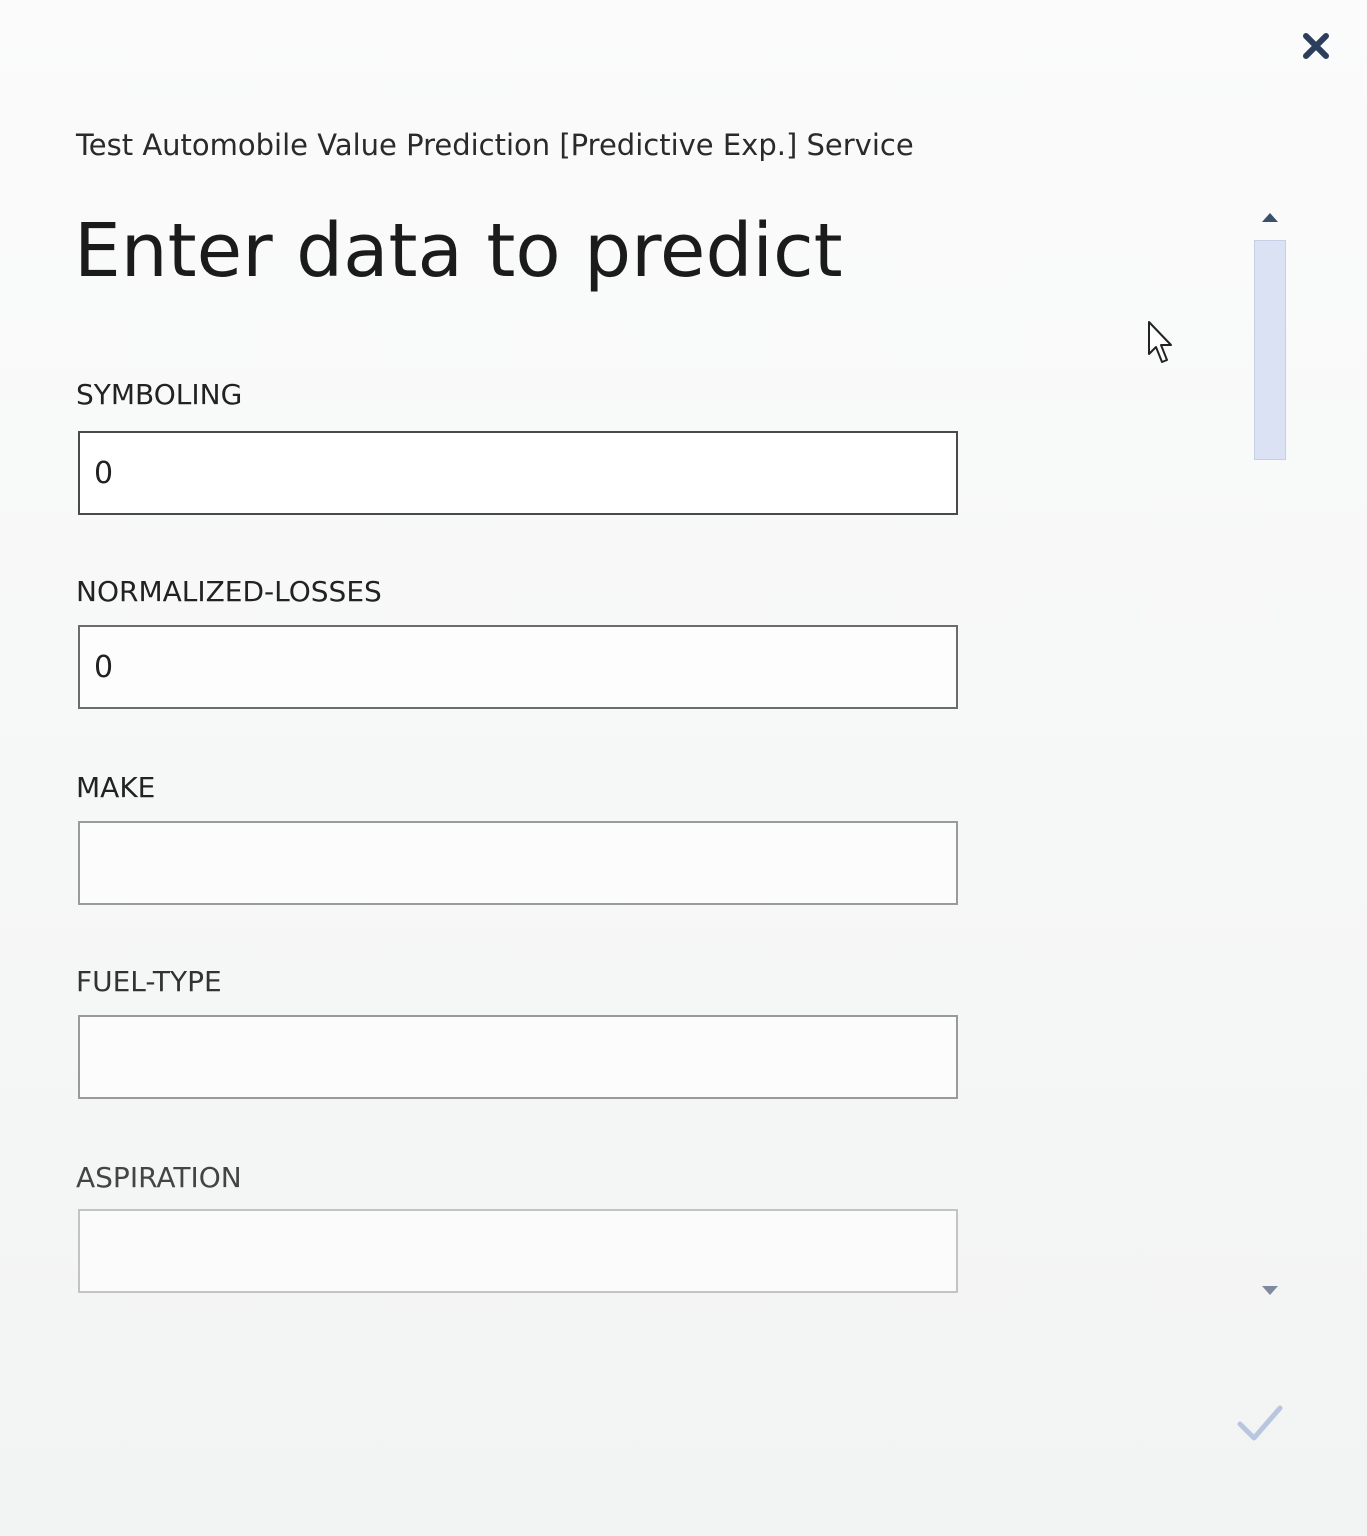  I want to click on aspiration-input, so click(518, 1251).